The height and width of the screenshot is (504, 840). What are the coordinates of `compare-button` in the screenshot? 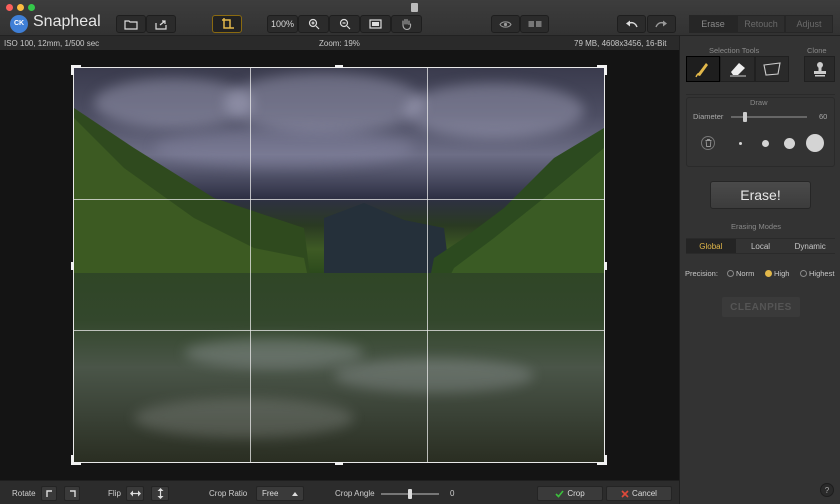 It's located at (534, 24).